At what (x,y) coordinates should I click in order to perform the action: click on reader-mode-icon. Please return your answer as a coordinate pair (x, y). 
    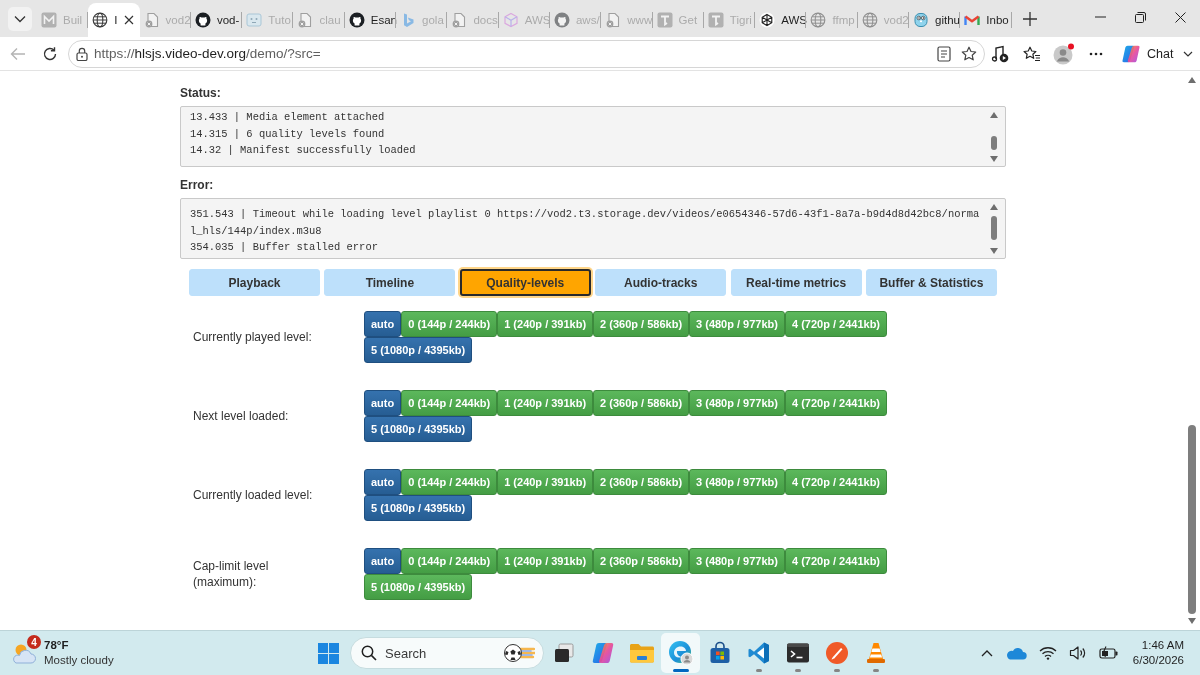
    Looking at the image, I should click on (944, 53).